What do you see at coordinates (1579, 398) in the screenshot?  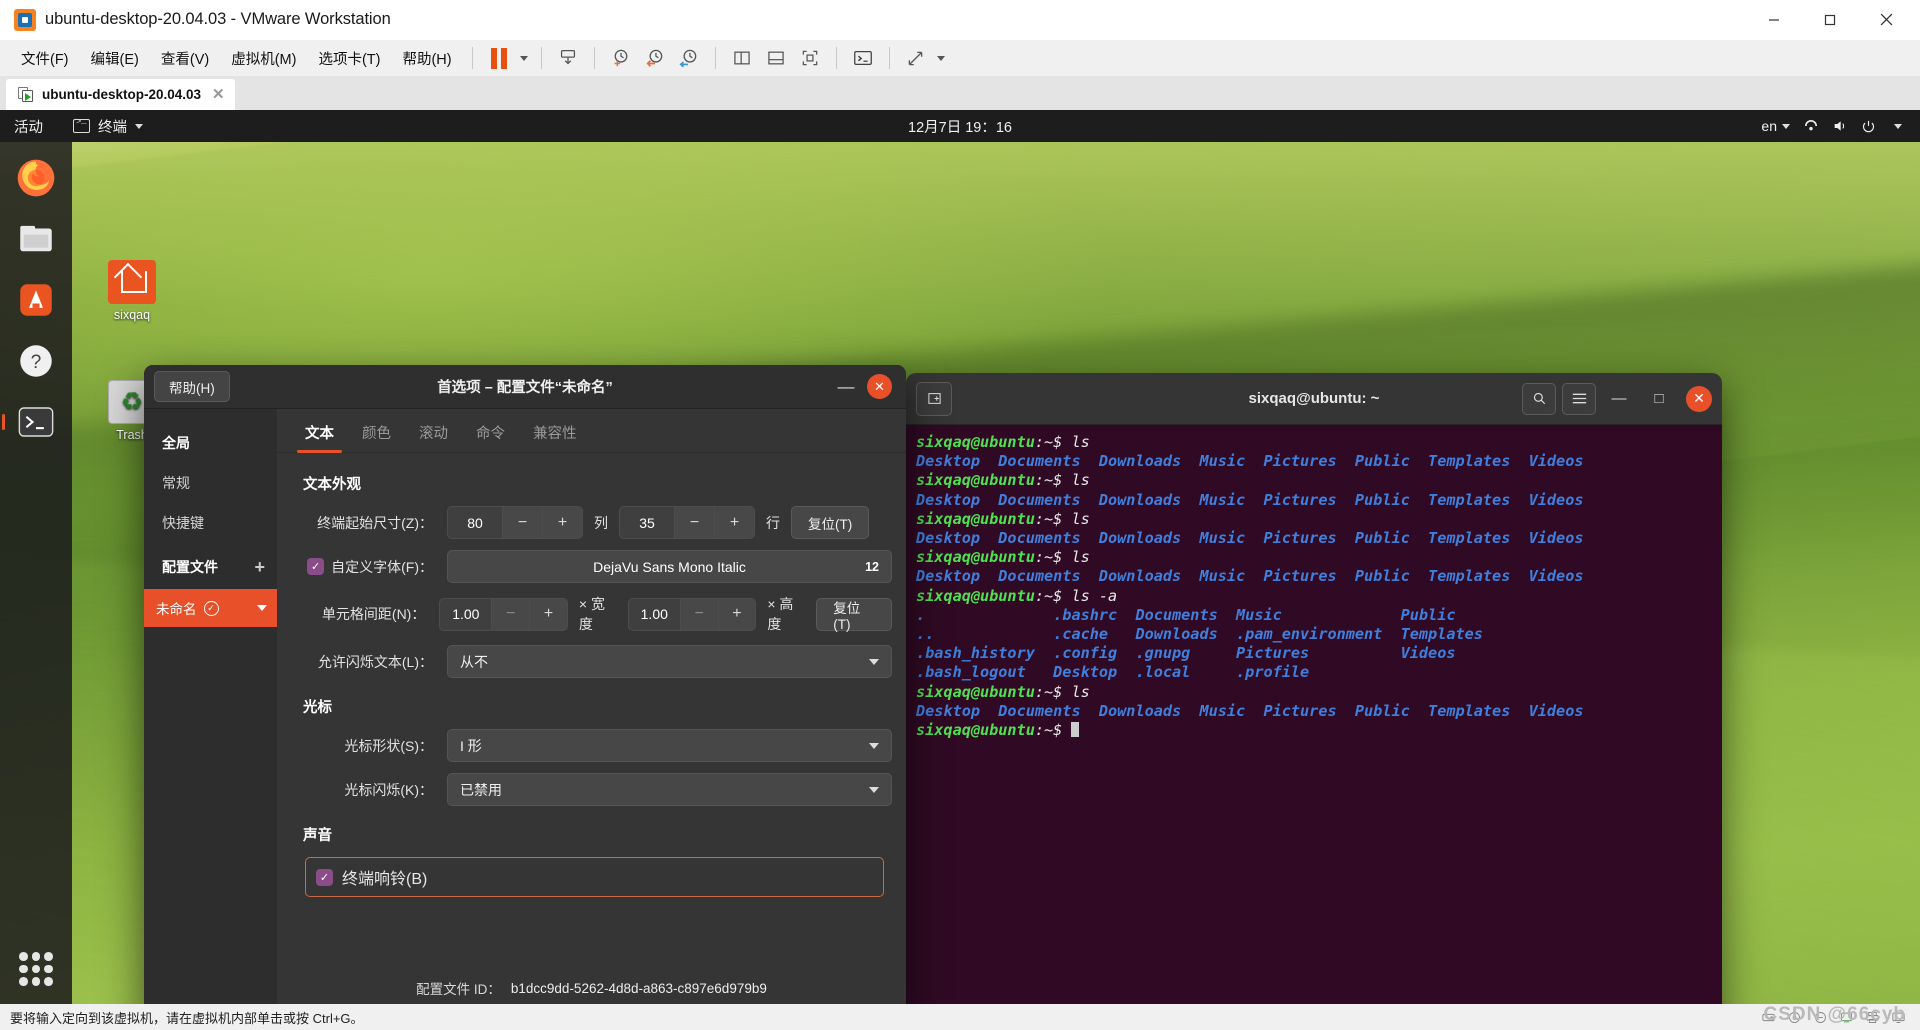 I see `hamburger-icon` at bounding box center [1579, 398].